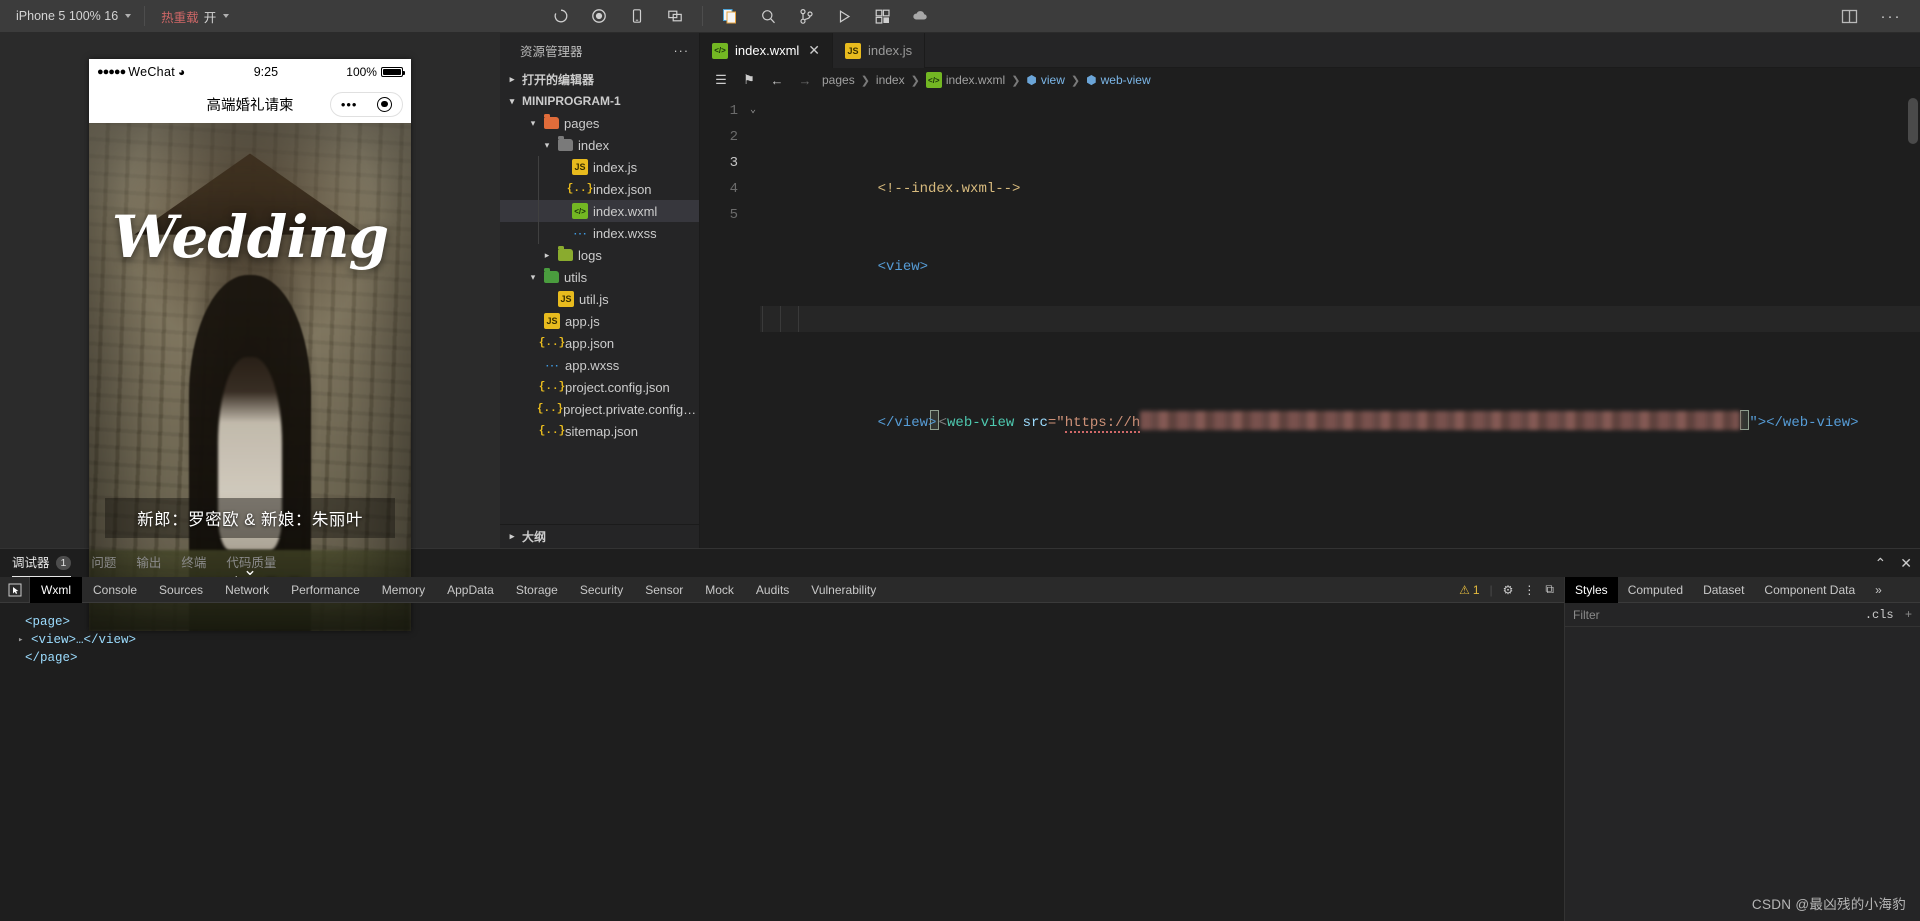 Image resolution: width=1920 pixels, height=921 pixels. Describe the element at coordinates (1893, 563) in the screenshot. I see `panel-head-actions: ⌃ ✕` at that location.